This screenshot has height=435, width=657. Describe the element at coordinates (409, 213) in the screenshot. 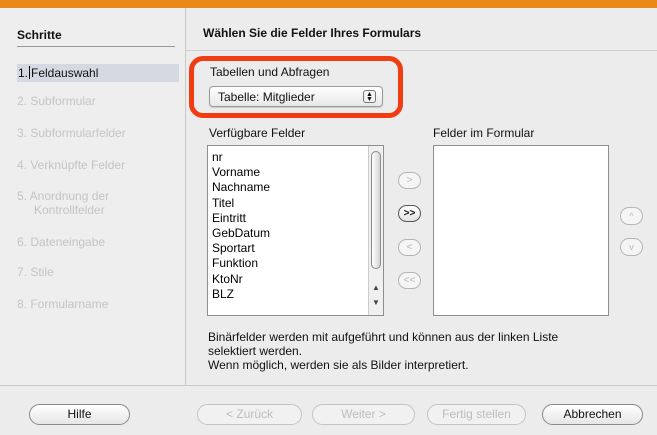

I see `add-all-fields-button: >>` at that location.